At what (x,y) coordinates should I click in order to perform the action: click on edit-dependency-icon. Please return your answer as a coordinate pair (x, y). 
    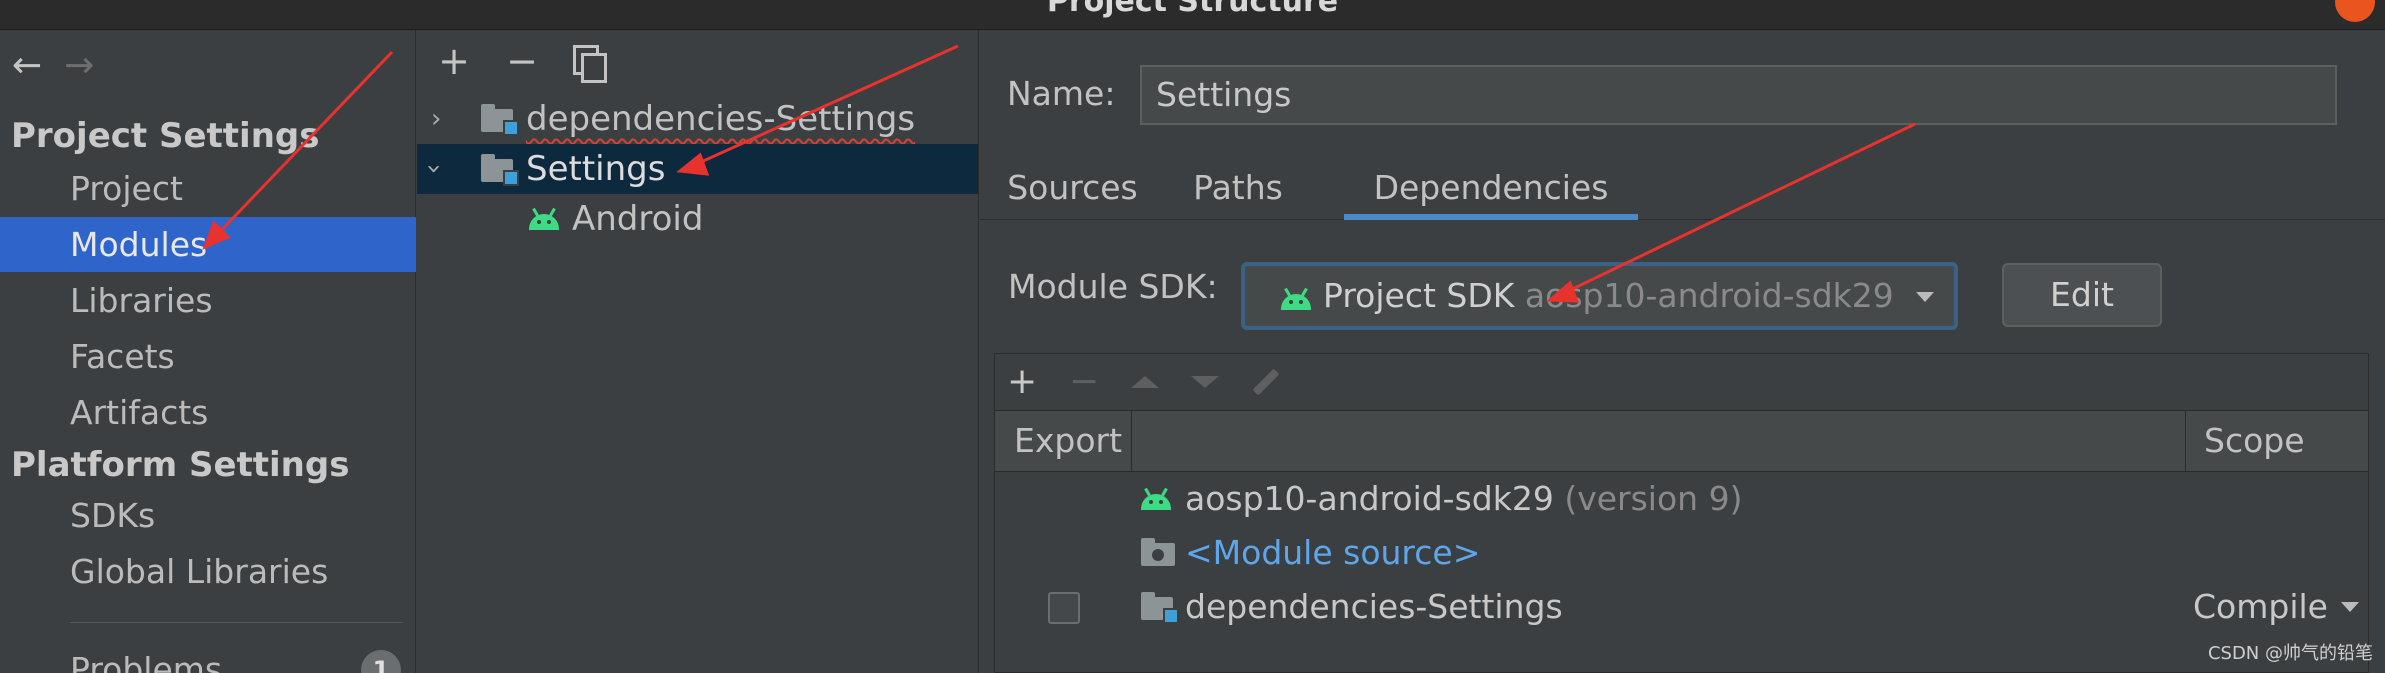
    Looking at the image, I should click on (1266, 382).